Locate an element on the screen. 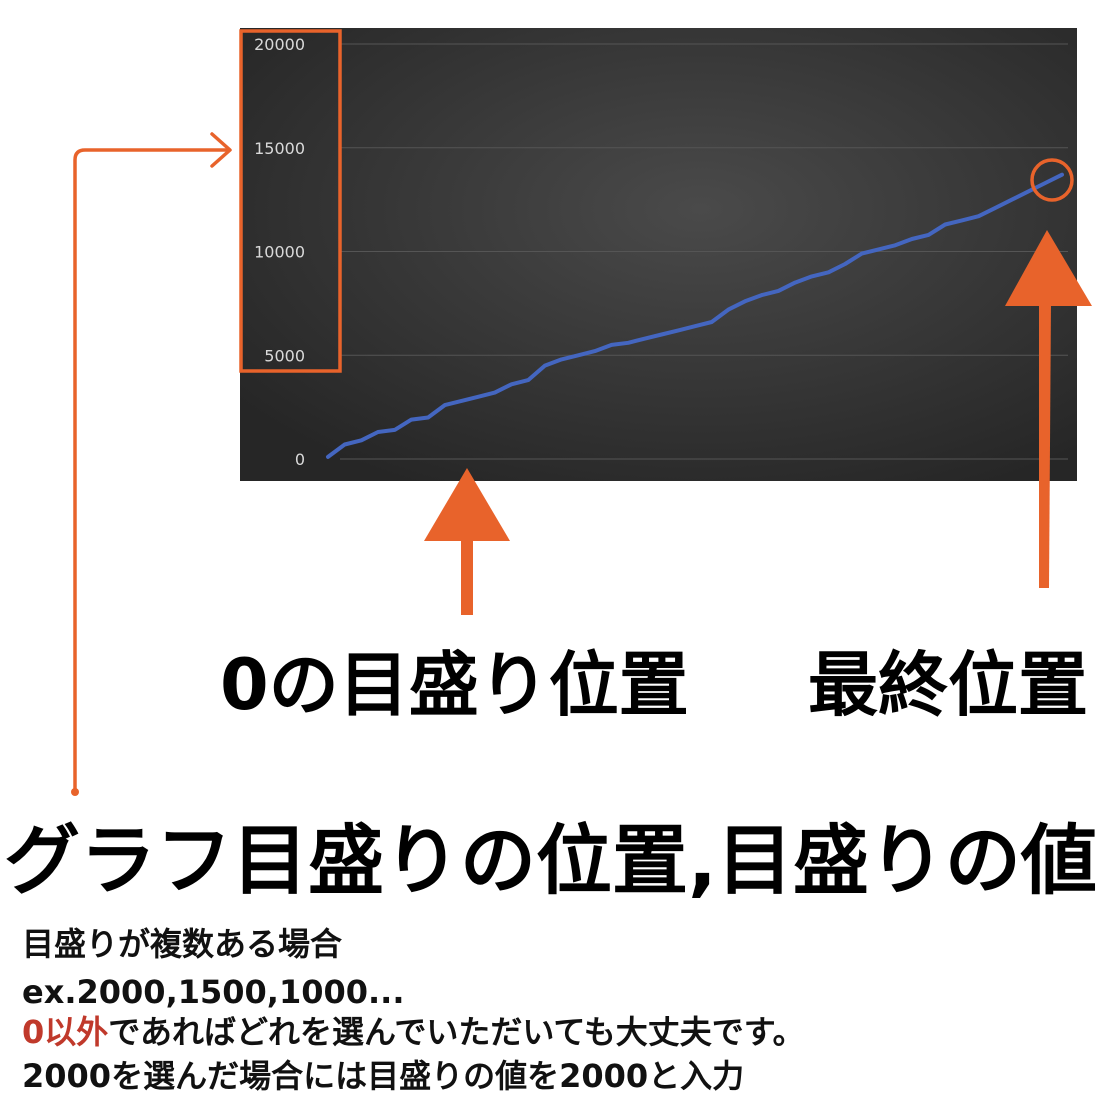  description-line: 2000を選んだ場合には目盛りの値を2000と入力 is located at coordinates (383, 1076).